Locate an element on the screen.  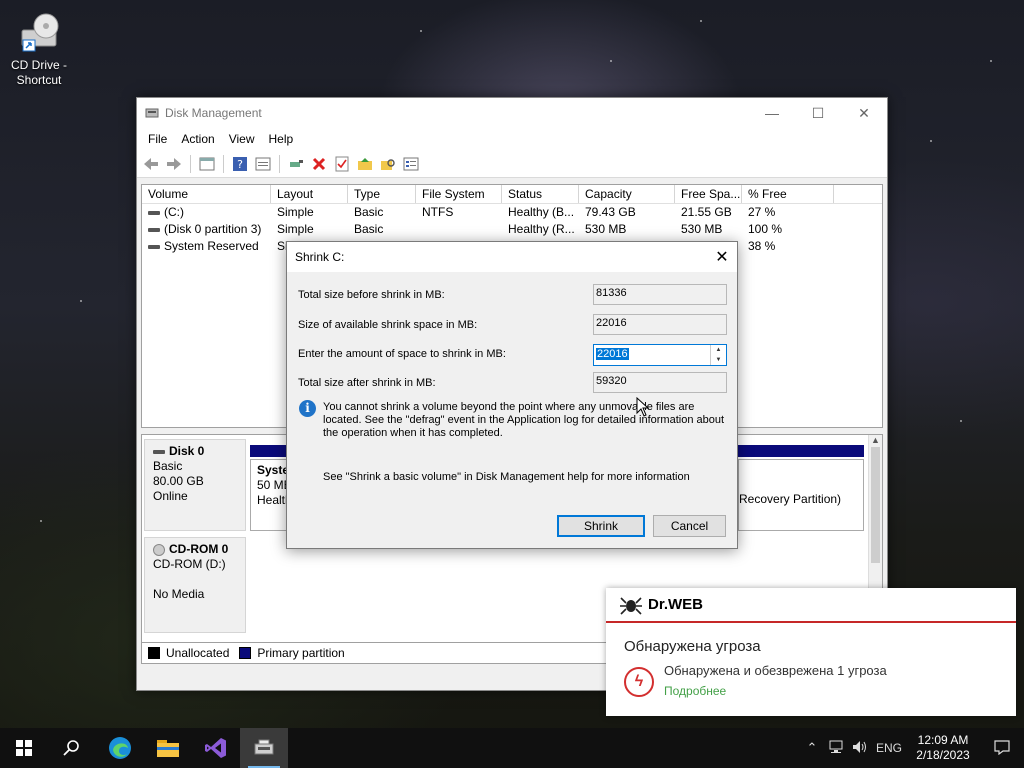
back-icon is located at coordinates (151, 164).